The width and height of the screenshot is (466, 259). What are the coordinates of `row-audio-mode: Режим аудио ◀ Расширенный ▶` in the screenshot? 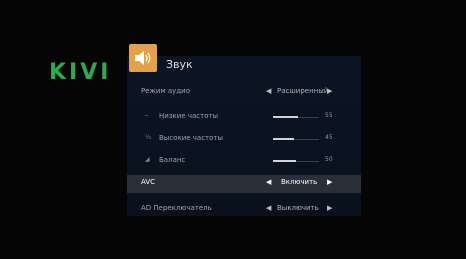 It's located at (244, 93).